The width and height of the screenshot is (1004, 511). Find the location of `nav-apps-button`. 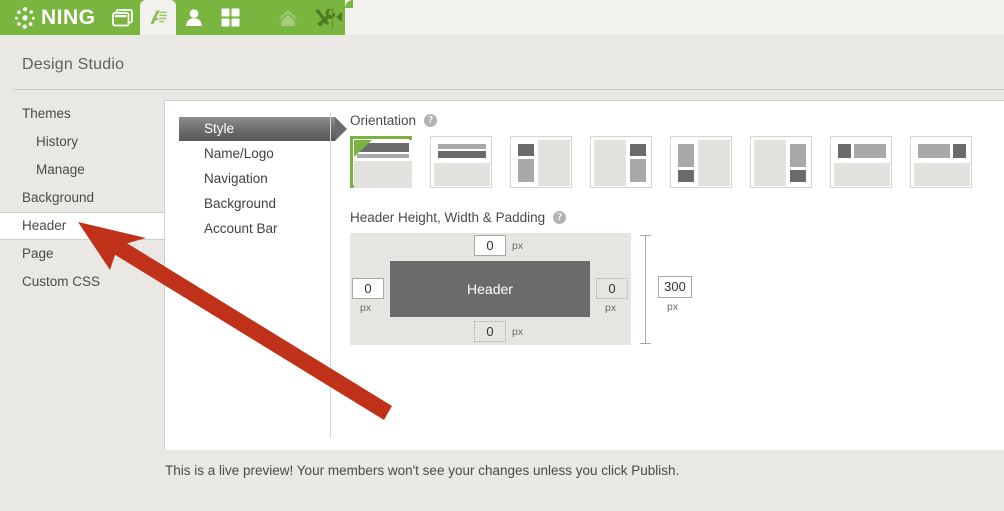

nav-apps-button is located at coordinates (230, 17).